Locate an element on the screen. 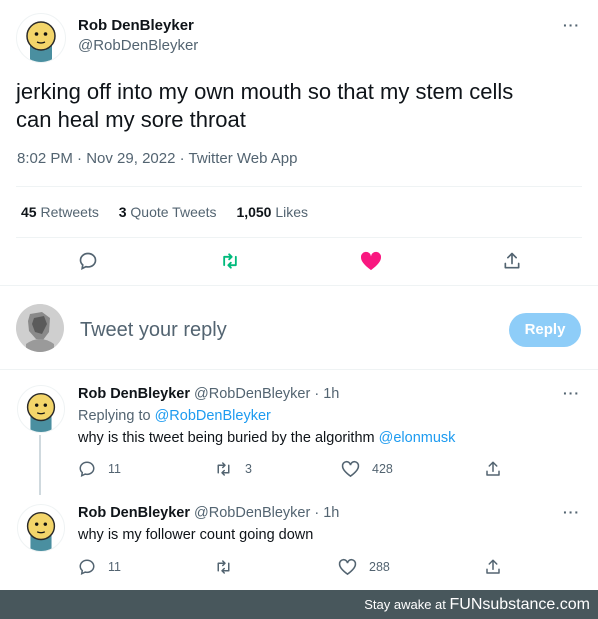 The height and width of the screenshot is (619, 598). retweet-action is located at coordinates (223, 567).